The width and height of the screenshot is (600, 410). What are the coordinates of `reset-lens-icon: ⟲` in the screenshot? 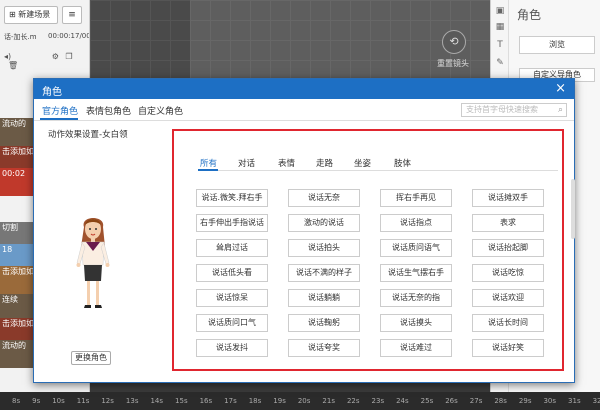 It's located at (454, 42).